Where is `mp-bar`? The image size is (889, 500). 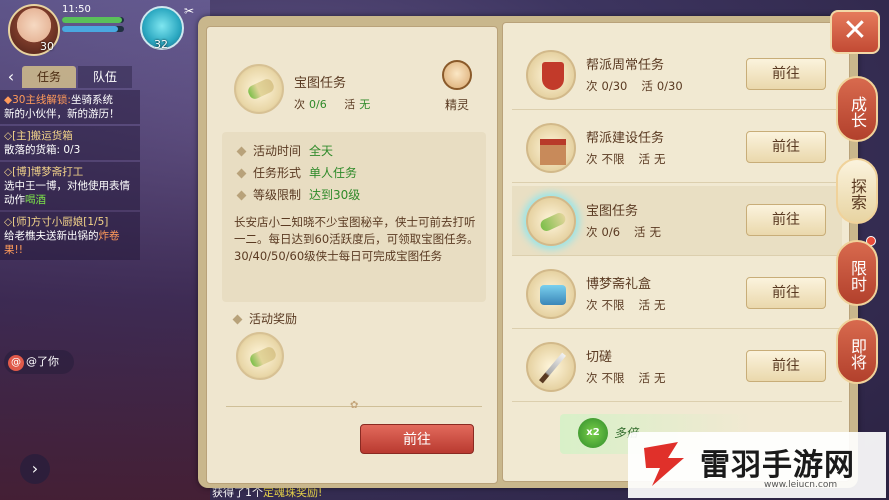
mp-bar is located at coordinates (93, 29).